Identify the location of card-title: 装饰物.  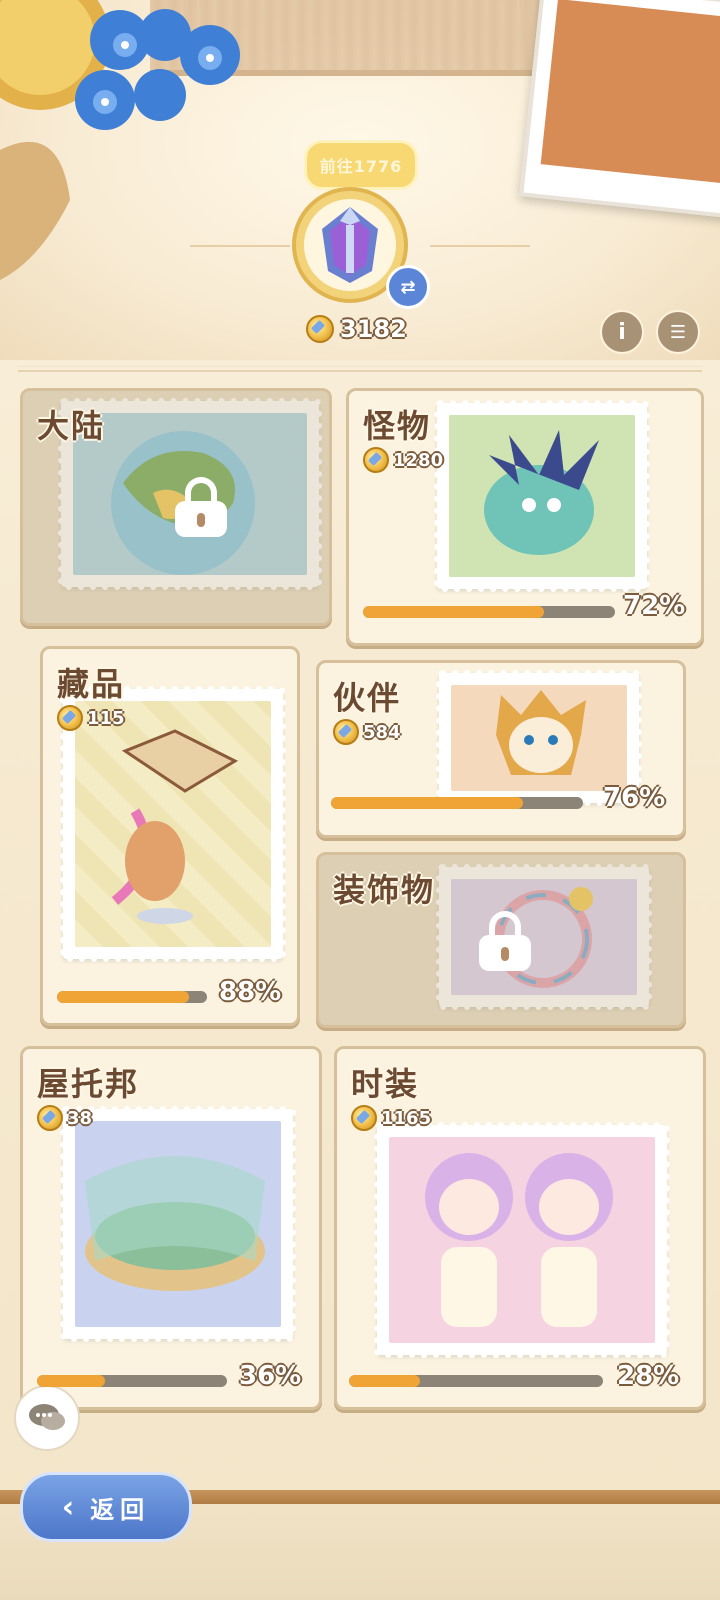
(384, 890).